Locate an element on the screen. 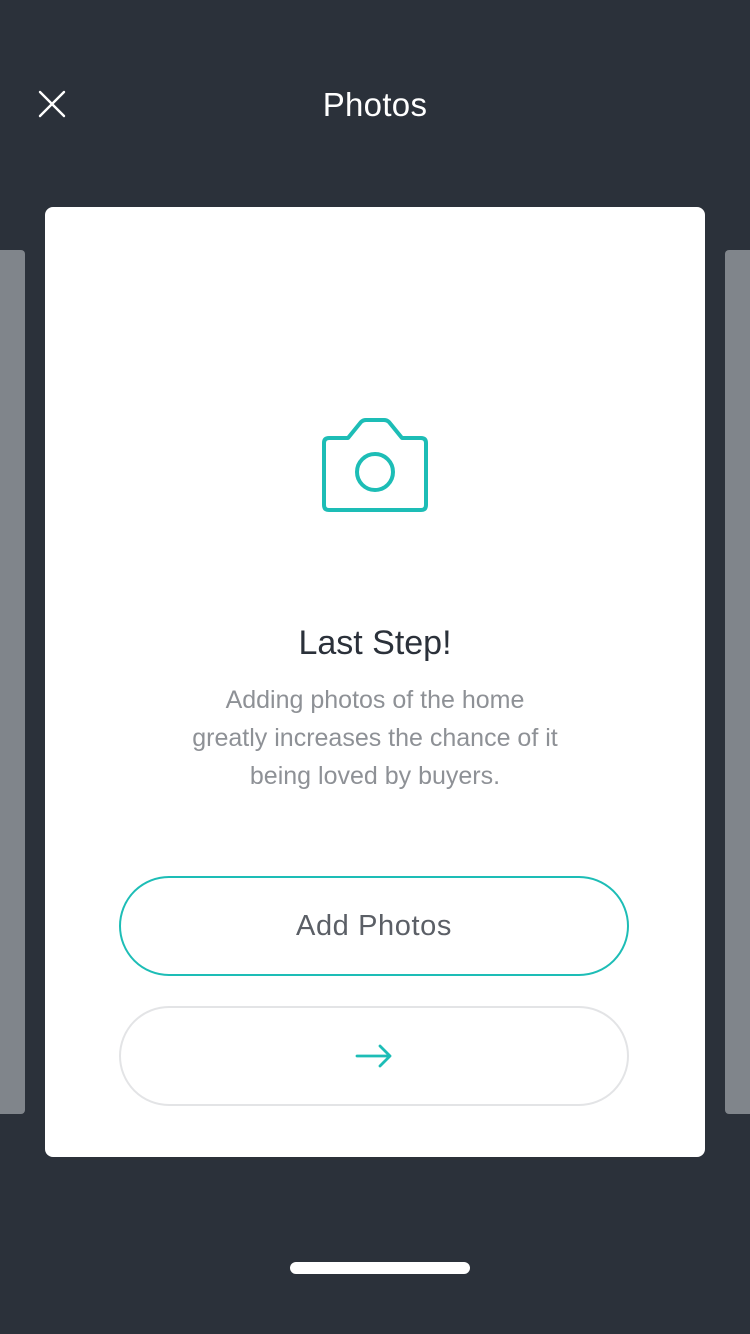 The width and height of the screenshot is (750, 1334). card-heading: Last Step! is located at coordinates (375, 643).